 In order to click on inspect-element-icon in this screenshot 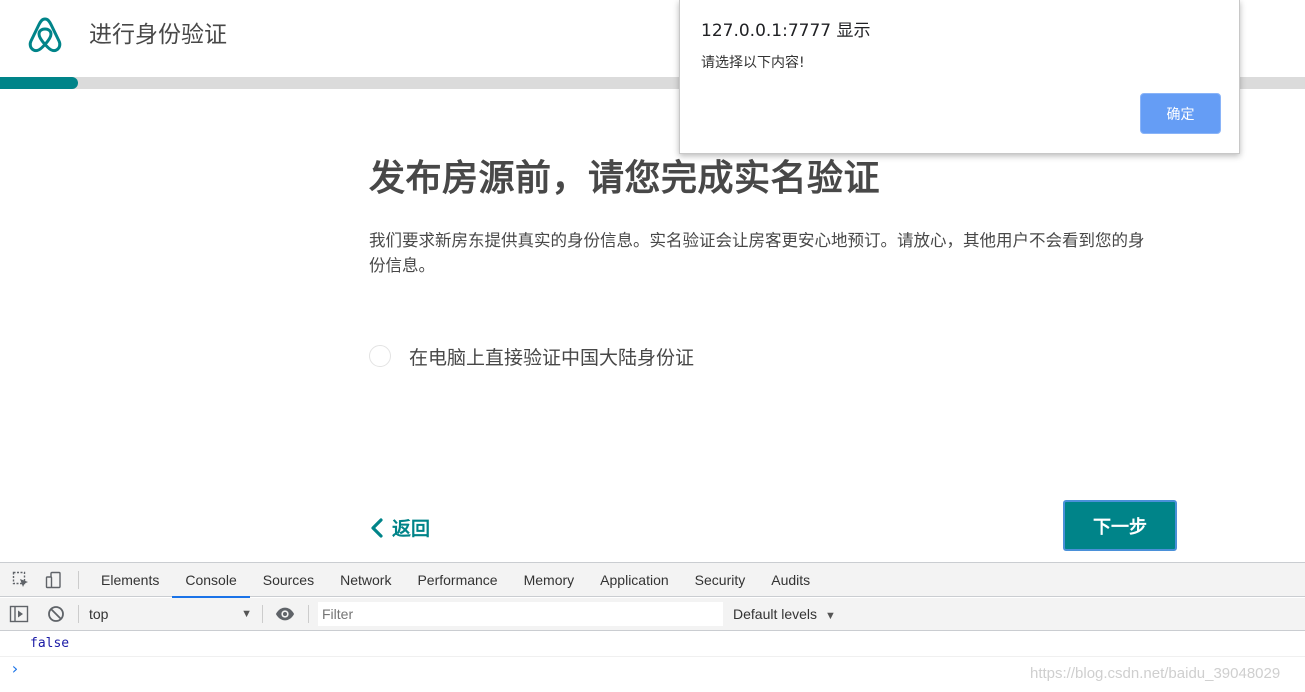, I will do `click(21, 580)`.